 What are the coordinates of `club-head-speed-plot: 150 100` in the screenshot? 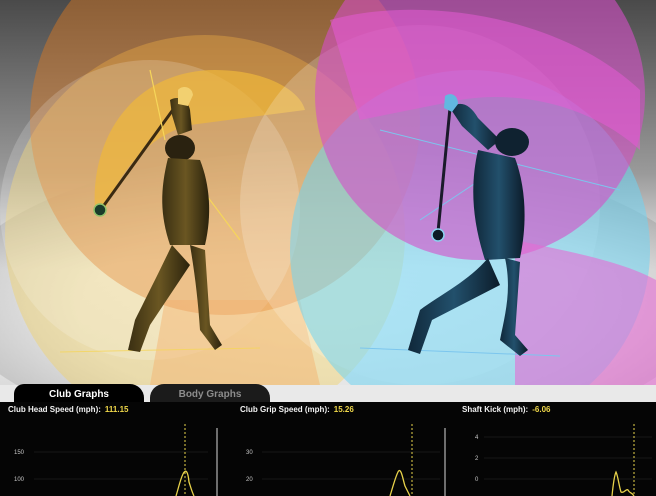 It's located at (116, 460).